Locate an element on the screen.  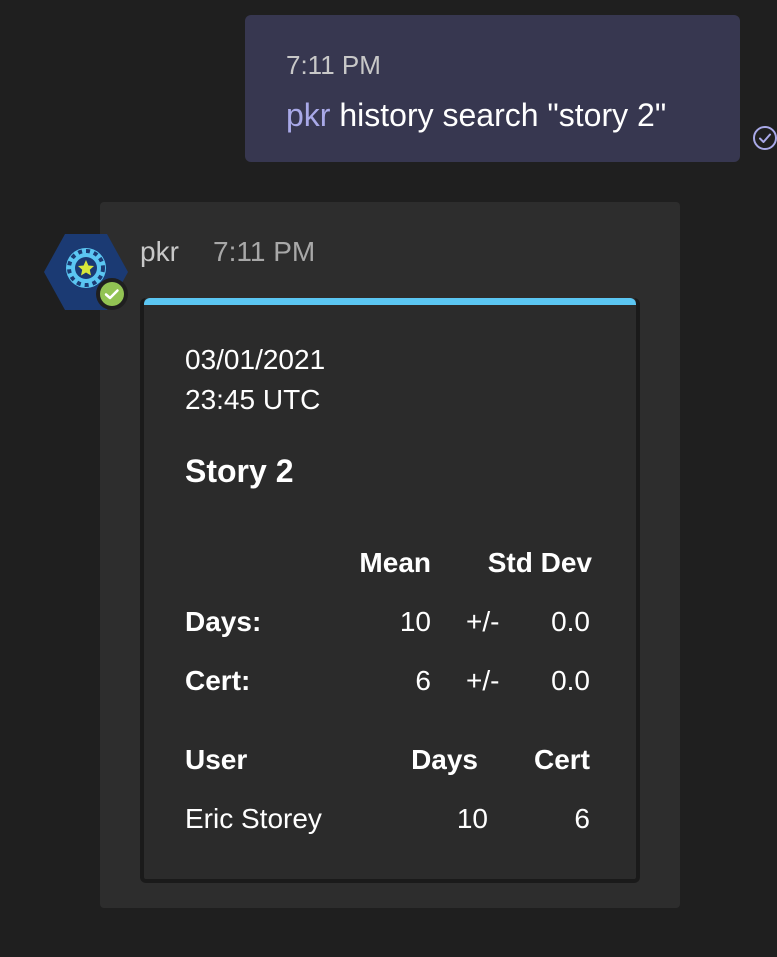
stats-row-mean: 6 is located at coordinates (423, 680).